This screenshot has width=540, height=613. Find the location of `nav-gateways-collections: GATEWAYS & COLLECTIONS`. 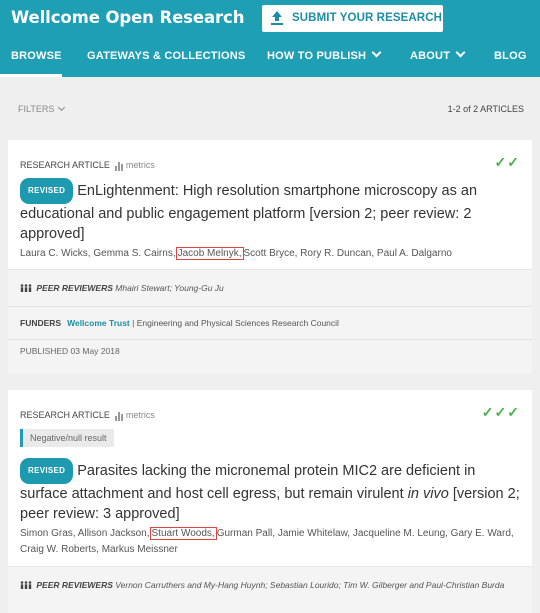

nav-gateways-collections: GATEWAYS & COLLECTIONS is located at coordinates (166, 56).